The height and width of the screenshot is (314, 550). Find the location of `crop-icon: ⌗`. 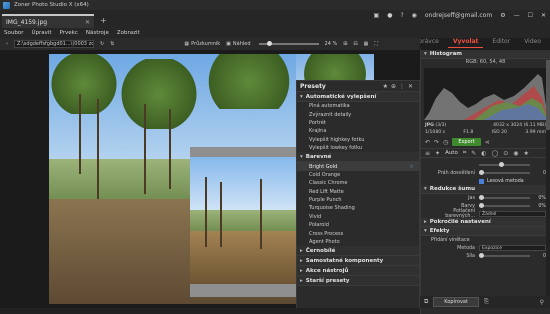

crop-icon: ⌗ is located at coordinates (464, 153).